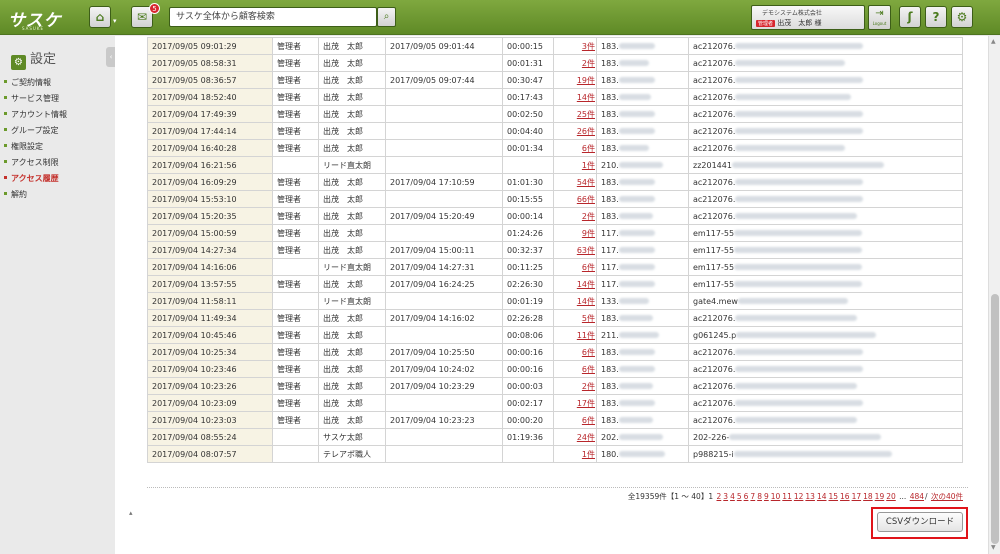 The width and height of the screenshot is (1000, 554). I want to click on host-prefix: g061245.p, so click(715, 335).